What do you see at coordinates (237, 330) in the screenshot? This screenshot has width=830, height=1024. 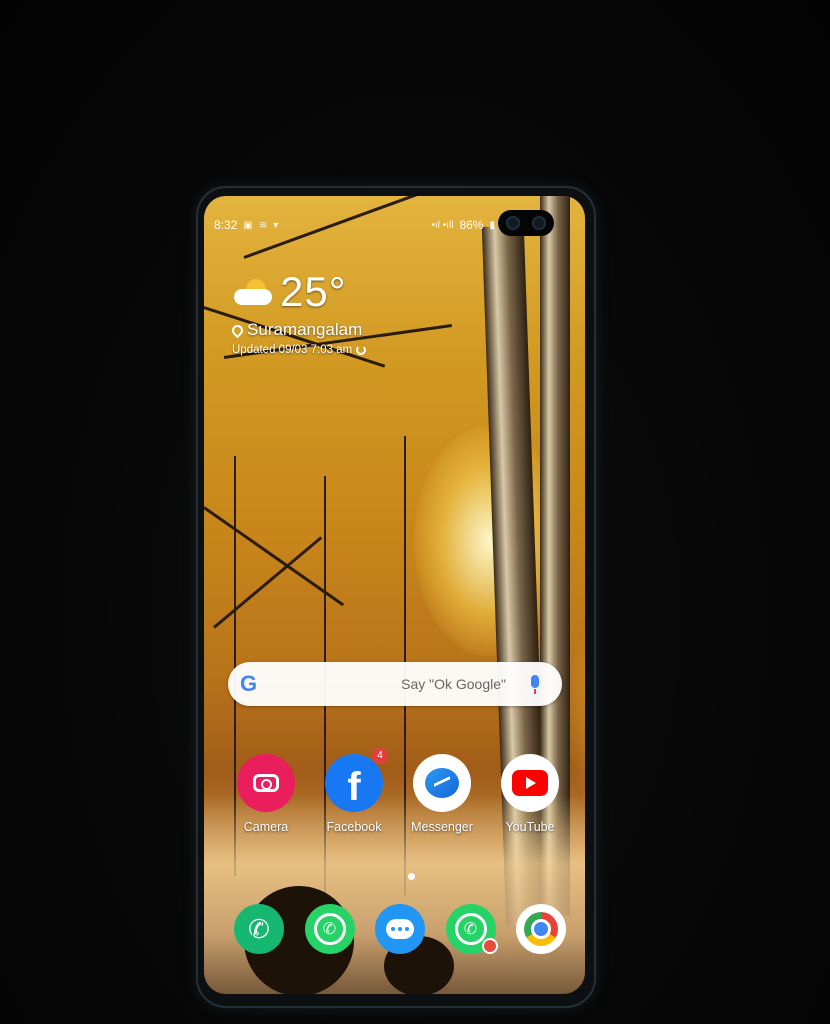 I see `location-pin-icon` at bounding box center [237, 330].